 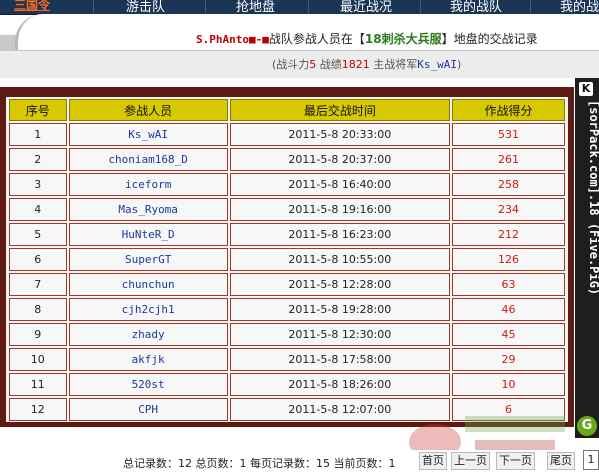 I want to click on member-name: HuNteR_D, so click(x=148, y=234).